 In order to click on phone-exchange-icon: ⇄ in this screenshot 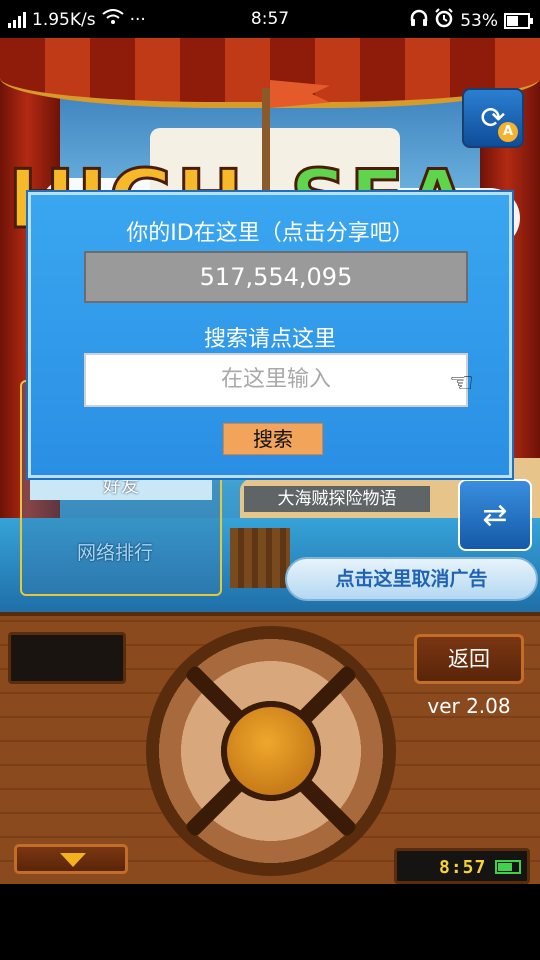, I will do `click(495, 515)`.